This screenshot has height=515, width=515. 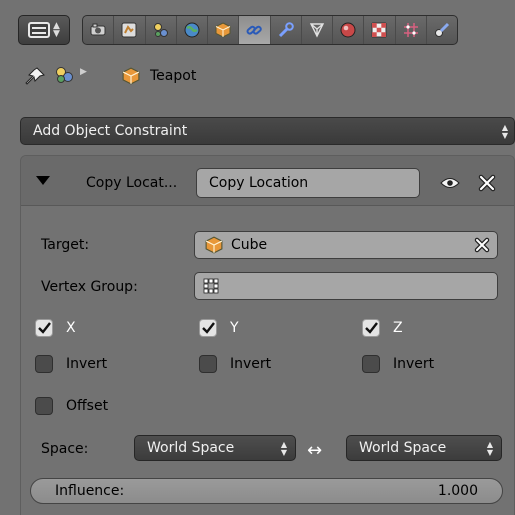 I want to click on tab-world, so click(x=192, y=30).